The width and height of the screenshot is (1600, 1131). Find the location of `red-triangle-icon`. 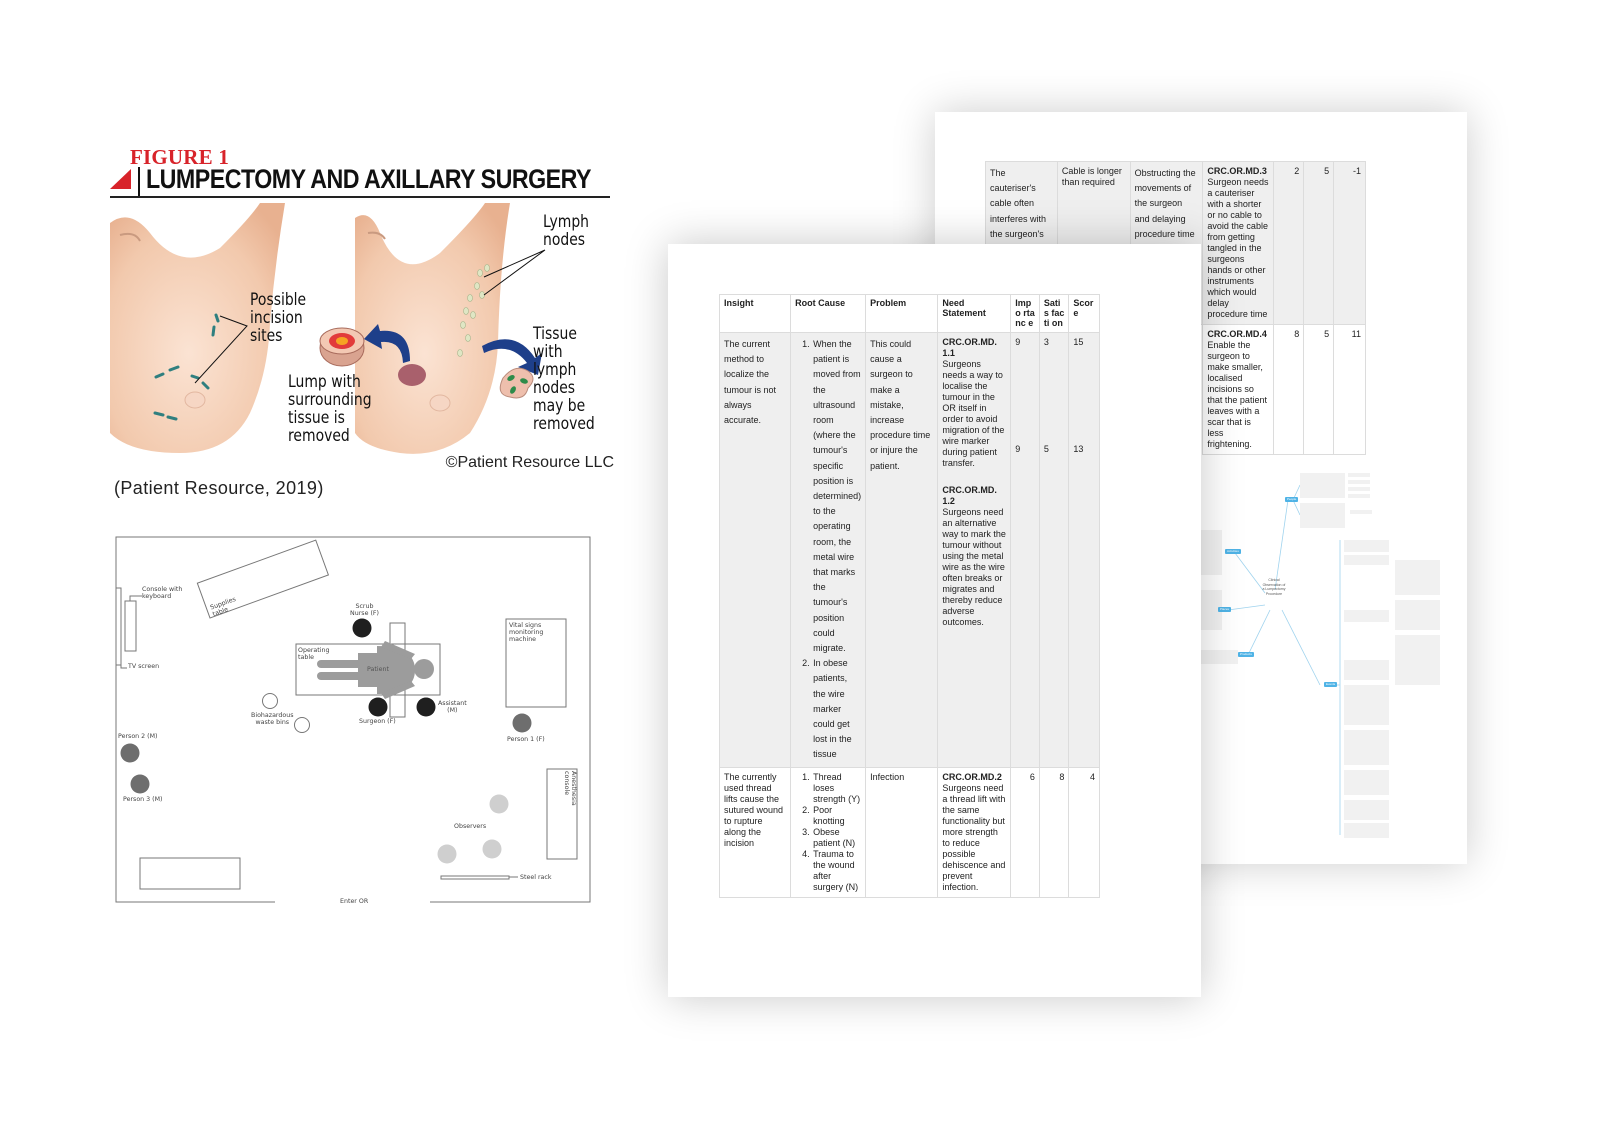

red-triangle-icon is located at coordinates (120, 179).